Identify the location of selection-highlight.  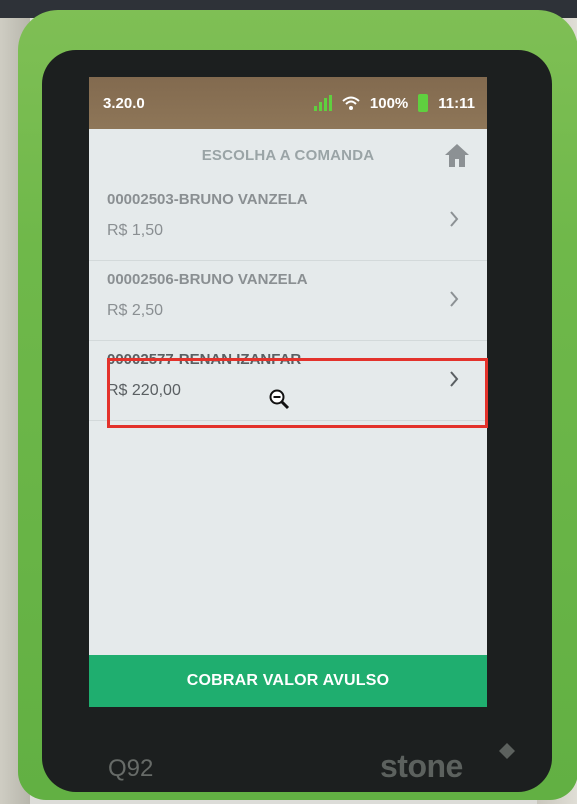
(297, 393).